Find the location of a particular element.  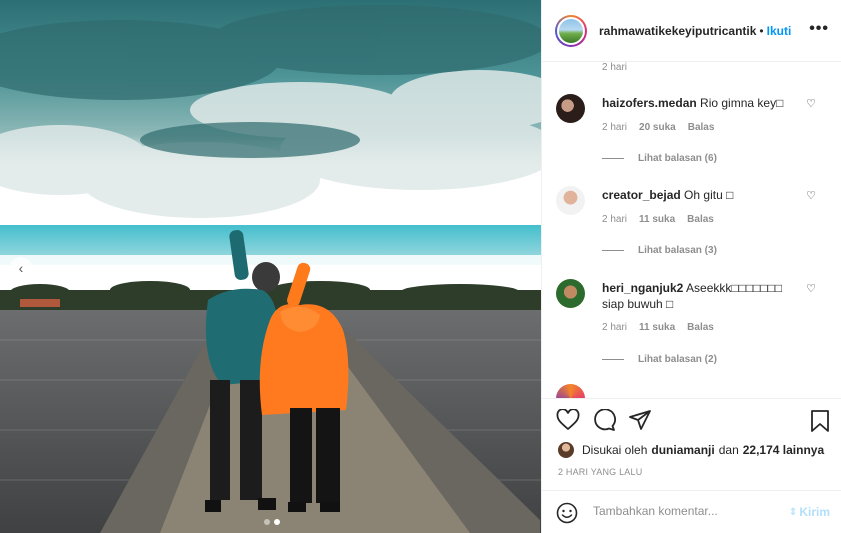

post-header: rahmawatikekeyiputricantik • Ikuti ••• is located at coordinates (691, 31).